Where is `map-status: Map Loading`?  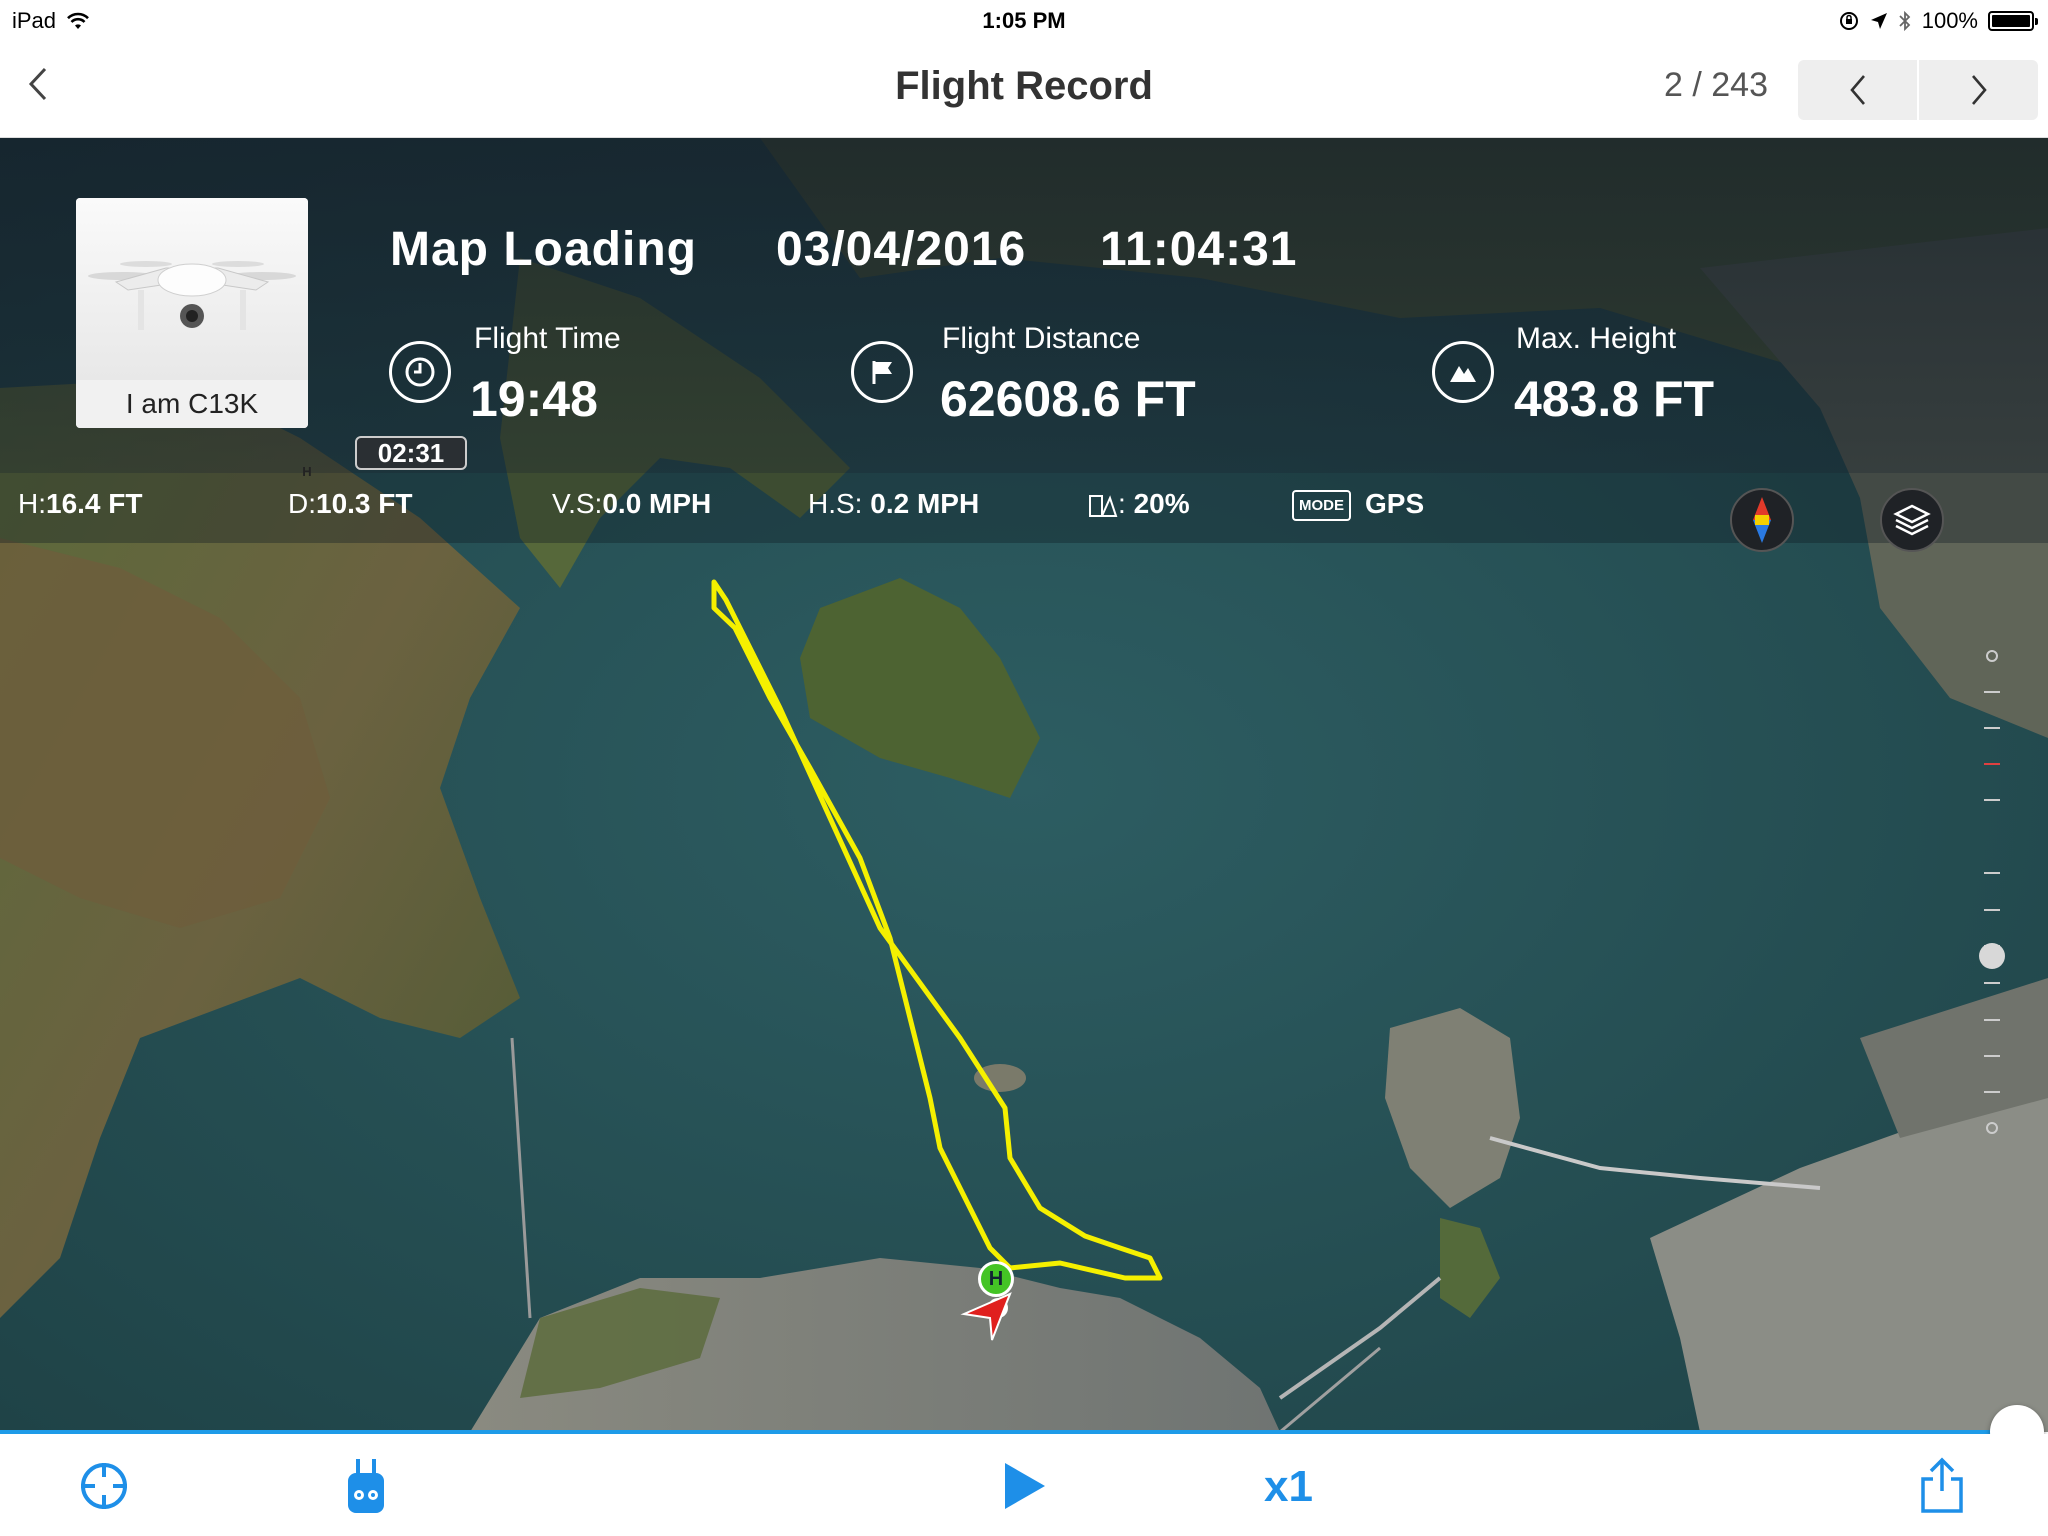
map-status: Map Loading is located at coordinates (543, 249).